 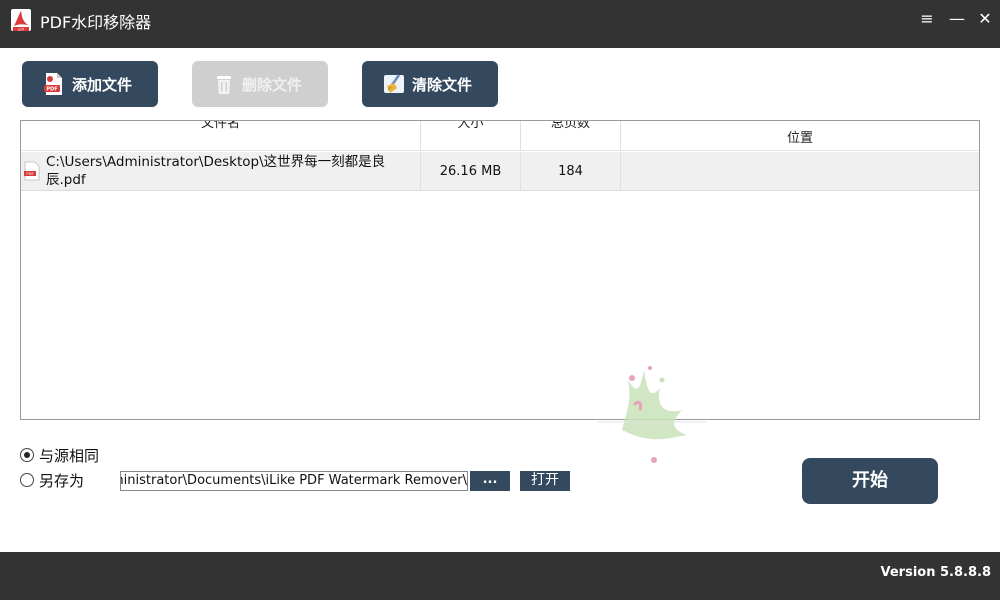 What do you see at coordinates (96, 22) in the screenshot?
I see `window-title: PDF水印移除器` at bounding box center [96, 22].